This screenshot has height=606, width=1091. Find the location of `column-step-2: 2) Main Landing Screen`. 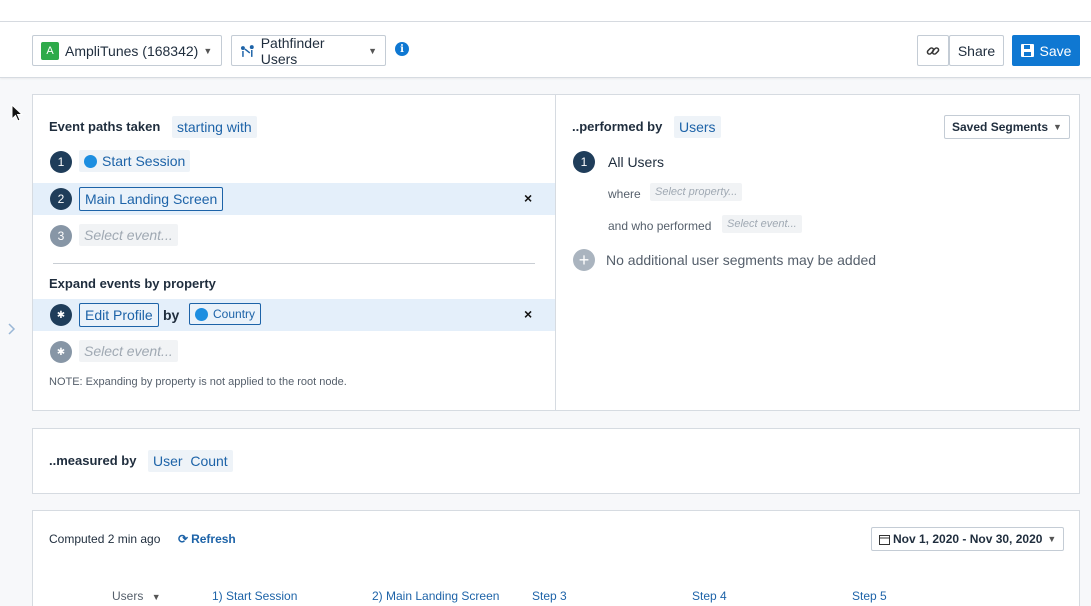

column-step-2: 2) Main Landing Screen is located at coordinates (435, 596).